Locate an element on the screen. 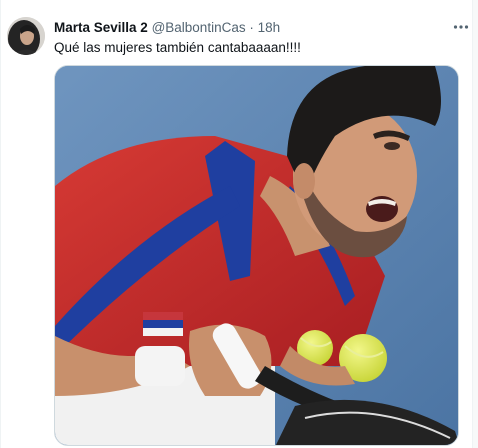  page-scrollbar is located at coordinates (475, 224).